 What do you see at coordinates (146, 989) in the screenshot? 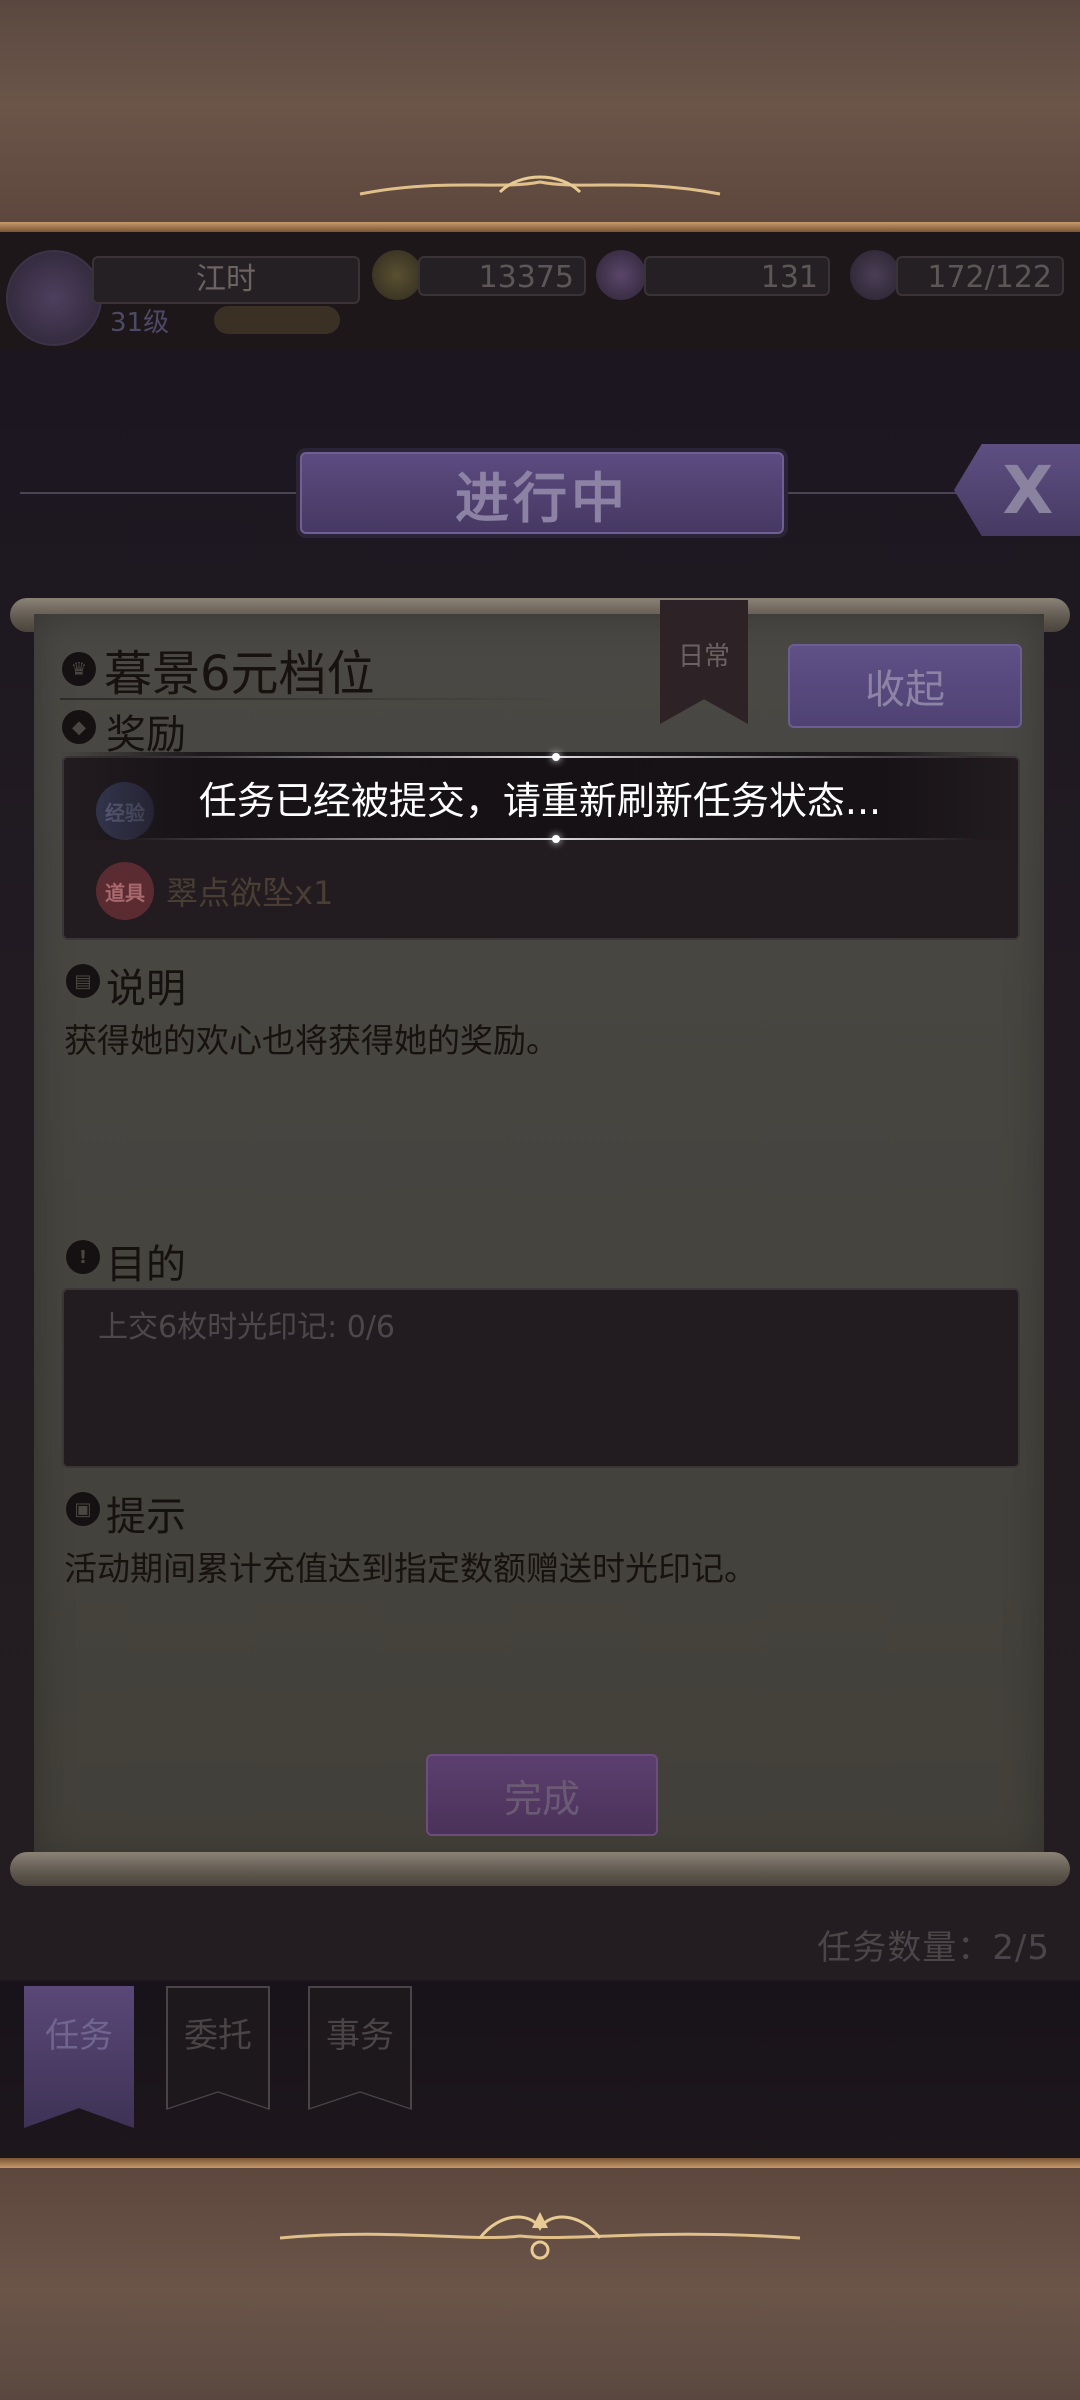
I see `description-label: 说明` at bounding box center [146, 989].